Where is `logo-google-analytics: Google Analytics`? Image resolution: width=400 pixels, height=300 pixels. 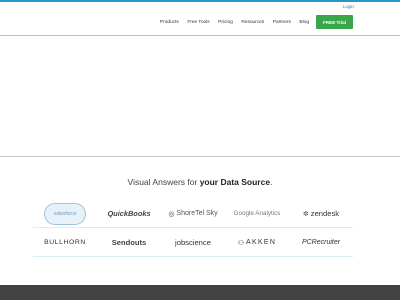
logo-google-analytics: Google Analytics is located at coordinates (257, 214).